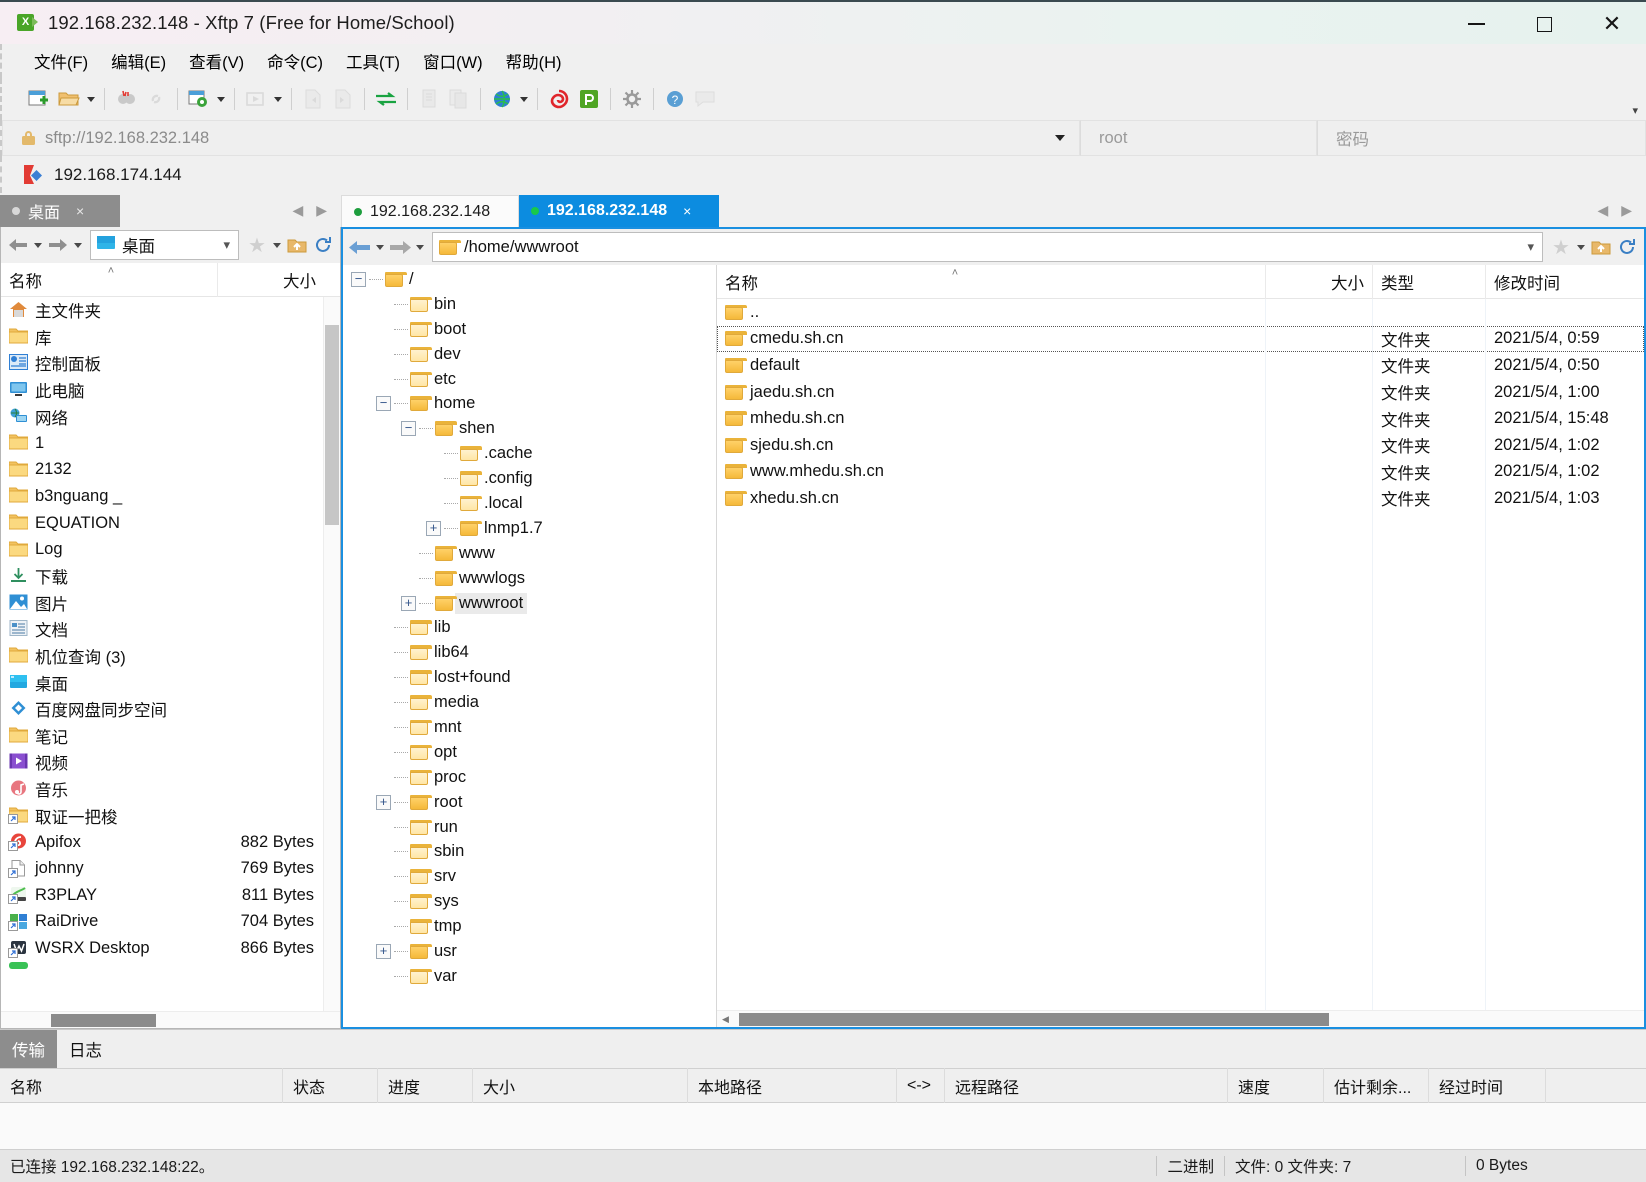  Describe the element at coordinates (199, 99) in the screenshot. I see `properties-icon` at that location.